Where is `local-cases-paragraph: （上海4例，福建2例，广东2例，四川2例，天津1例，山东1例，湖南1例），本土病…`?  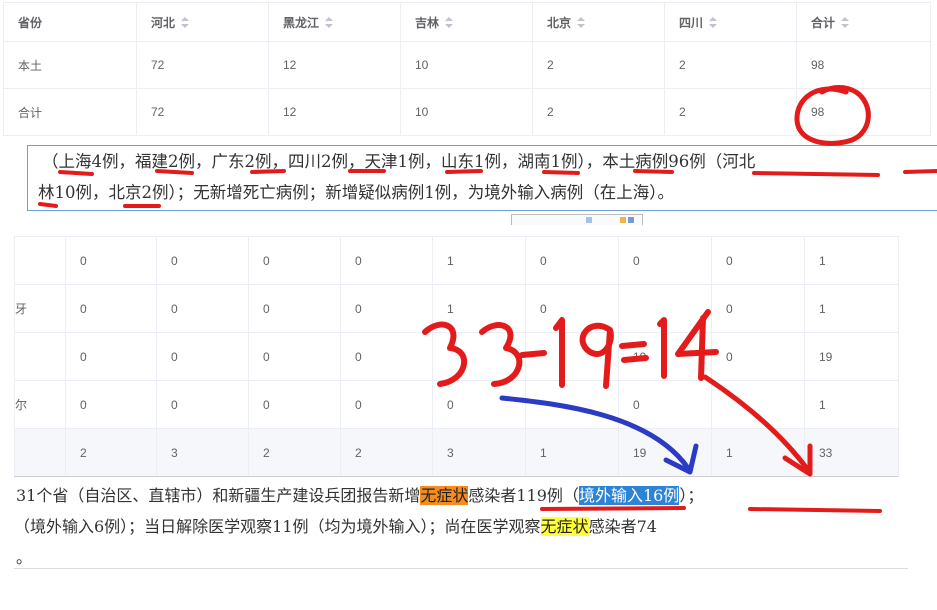 local-cases-paragraph: （上海4例，福建2例，广东2例，四川2例，天津1例，山东1例，湖南1例），本土病… is located at coordinates (482, 178).